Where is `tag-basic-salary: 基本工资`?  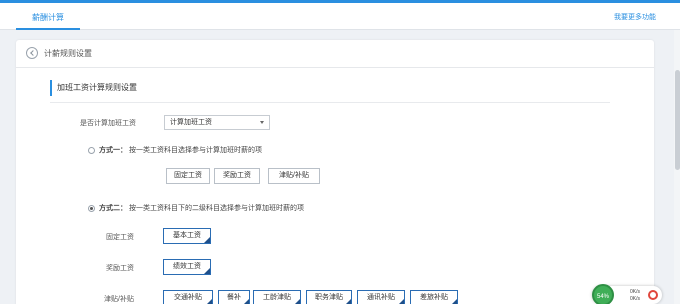
tag-basic-salary: 基本工资 is located at coordinates (187, 236).